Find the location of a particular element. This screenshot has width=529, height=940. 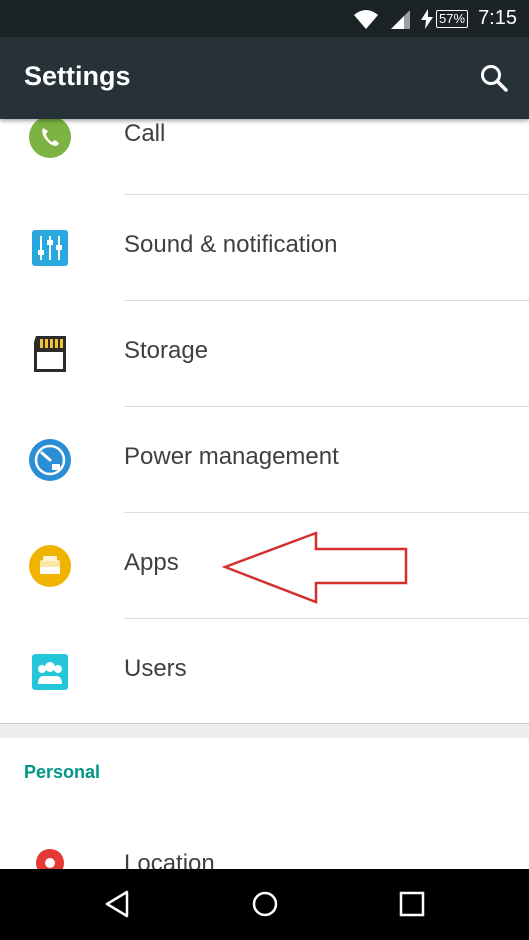

status-bar: 57% 7:15 is located at coordinates (264, 18).